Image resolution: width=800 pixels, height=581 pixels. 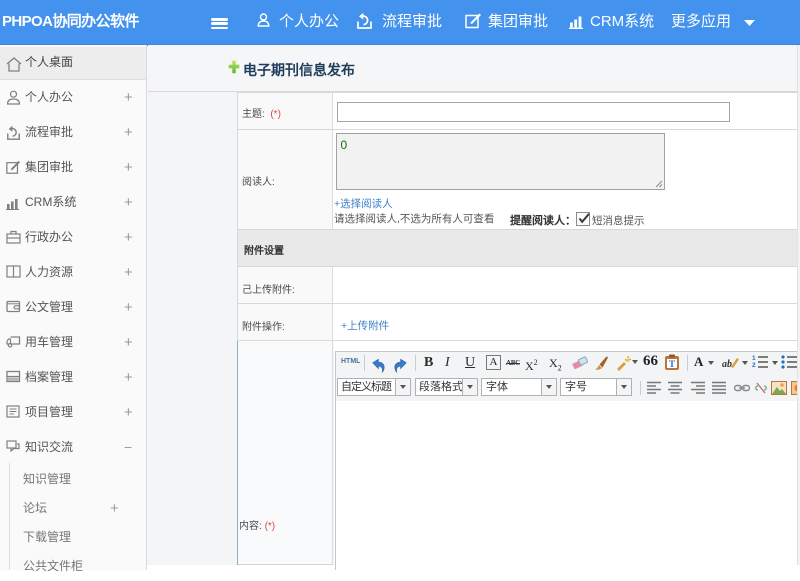 I want to click on svg-text: T, so click(x=672, y=364).